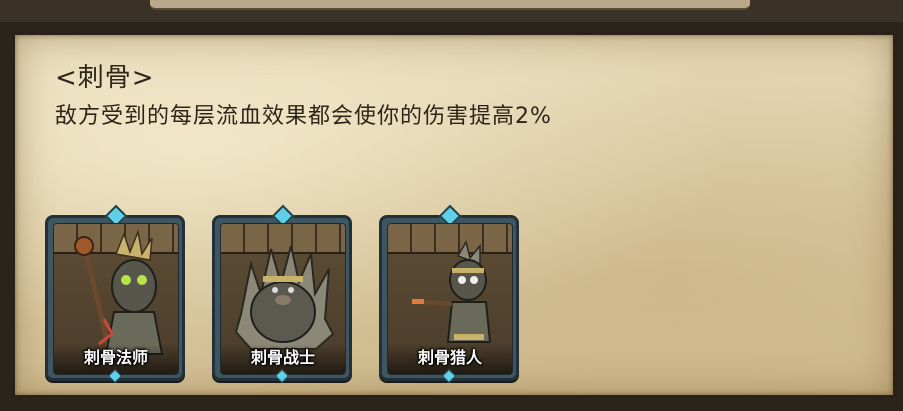 This screenshot has width=903, height=411. What do you see at coordinates (116, 299) in the screenshot?
I see `unit-portrait: 刺骨法师` at bounding box center [116, 299].